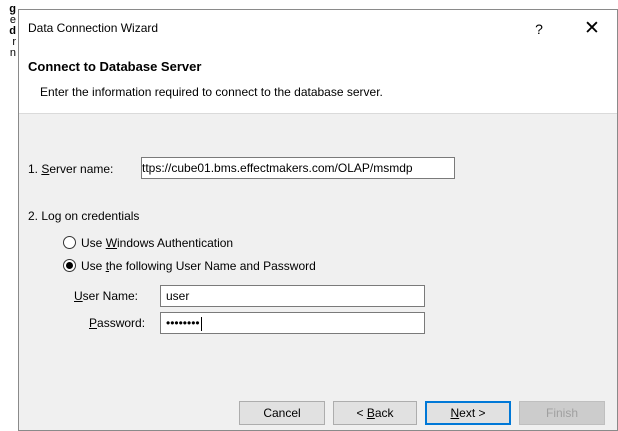  What do you see at coordinates (183, 323) in the screenshot?
I see `password-value: ••••••••` at bounding box center [183, 323].